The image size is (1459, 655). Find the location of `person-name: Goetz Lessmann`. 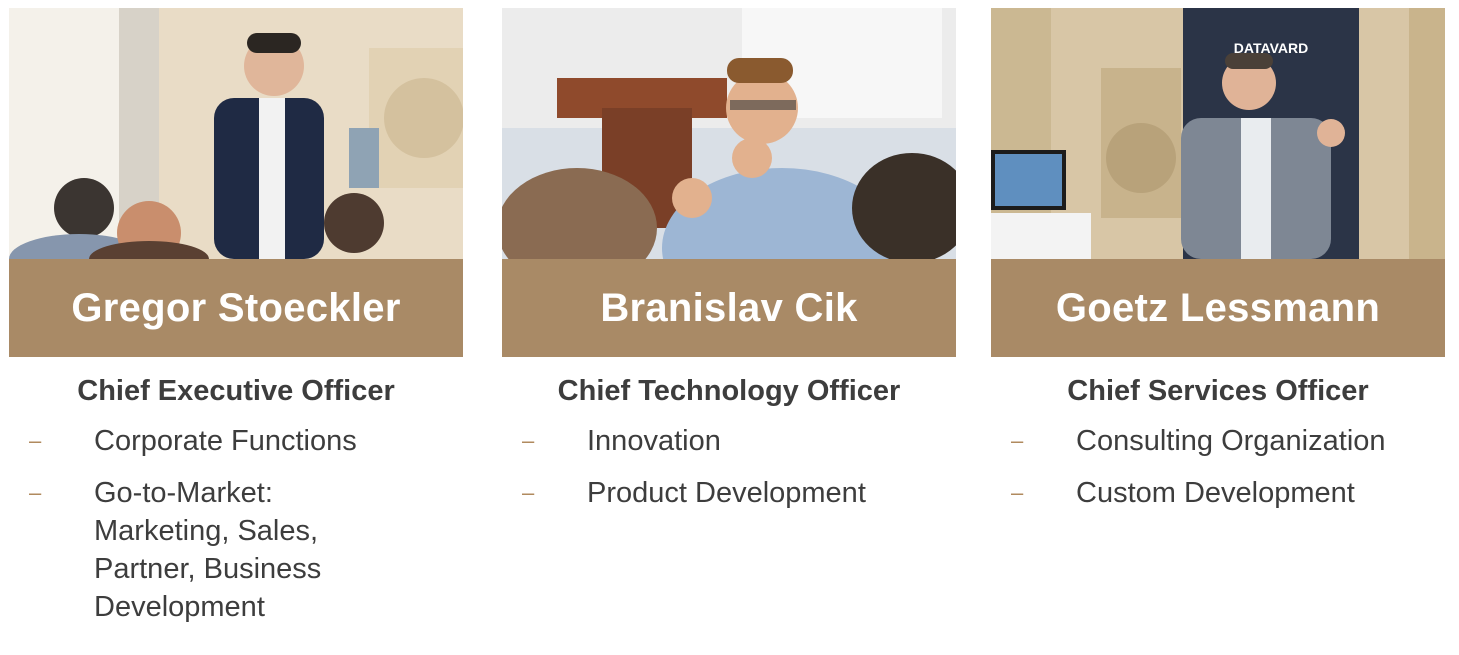

person-name: Goetz Lessmann is located at coordinates (1218, 307).